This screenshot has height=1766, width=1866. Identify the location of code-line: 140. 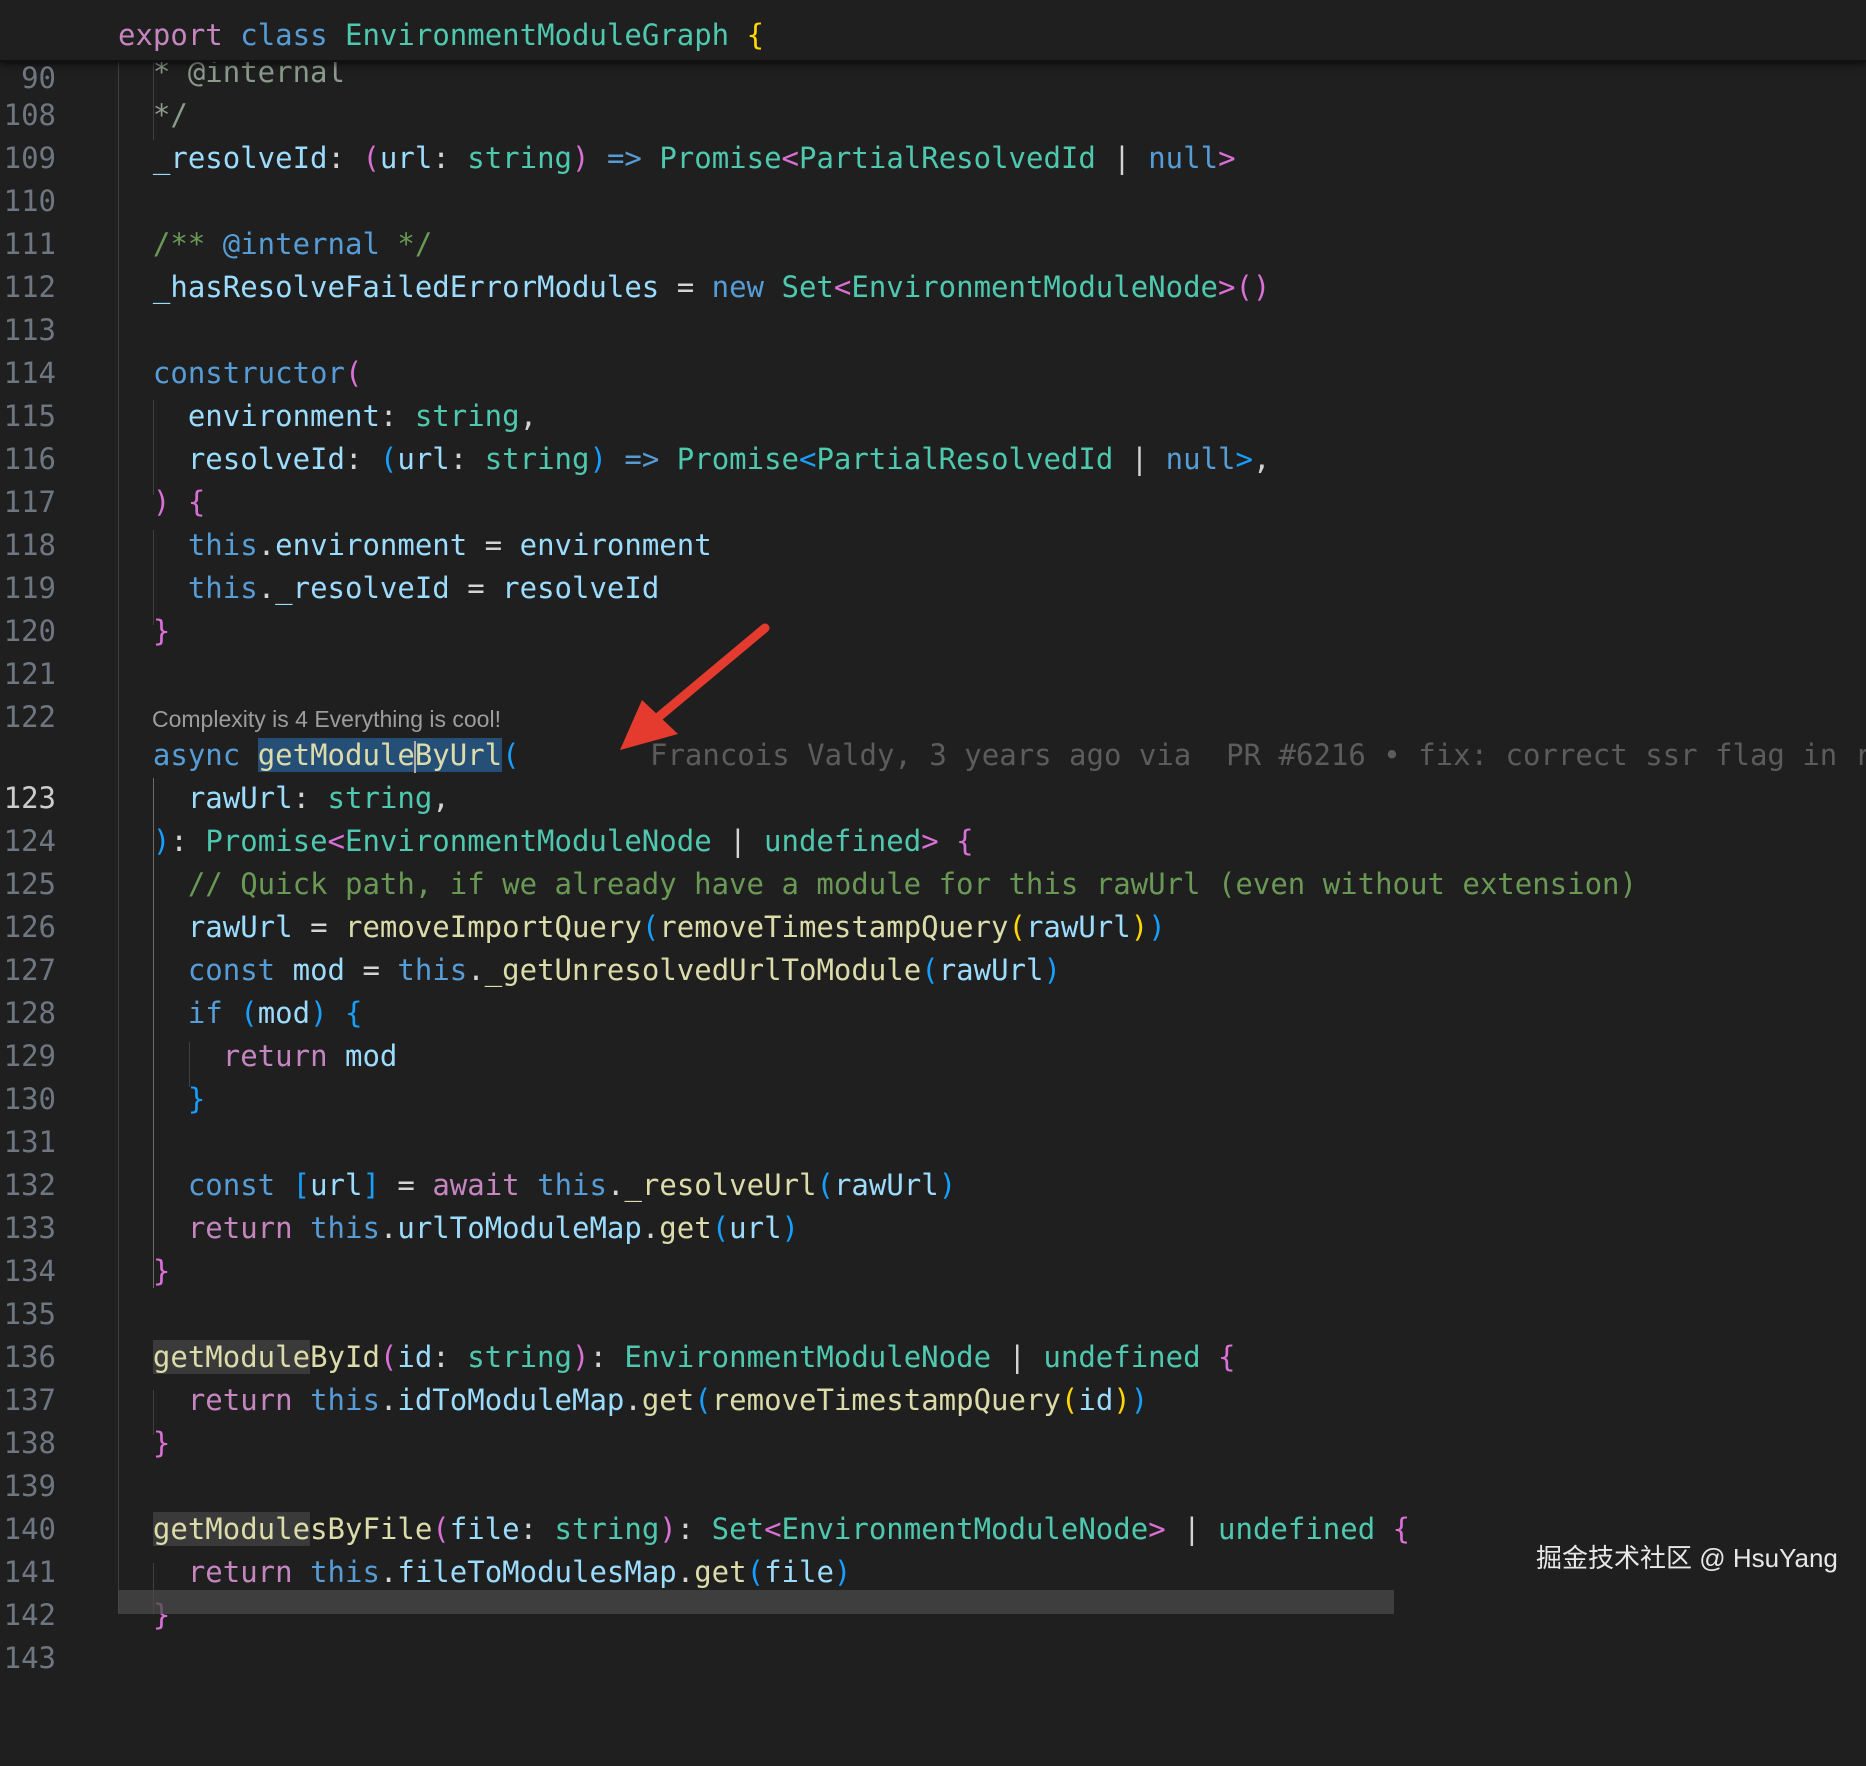
(933, 1505).